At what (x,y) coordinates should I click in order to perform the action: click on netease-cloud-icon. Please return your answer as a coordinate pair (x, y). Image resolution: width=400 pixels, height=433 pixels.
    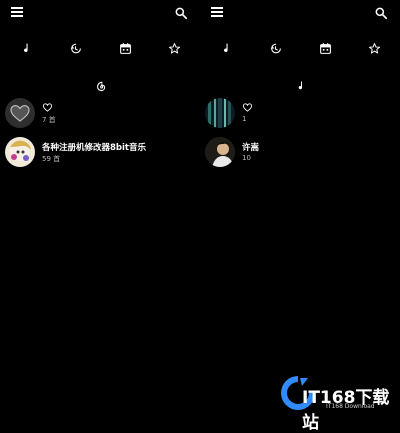
    Looking at the image, I should click on (101, 86).